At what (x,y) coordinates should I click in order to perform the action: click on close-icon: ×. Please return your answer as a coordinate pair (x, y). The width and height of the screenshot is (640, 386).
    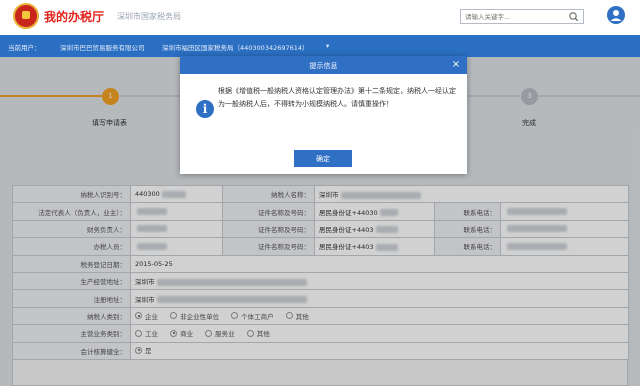
    Looking at the image, I should click on (456, 65).